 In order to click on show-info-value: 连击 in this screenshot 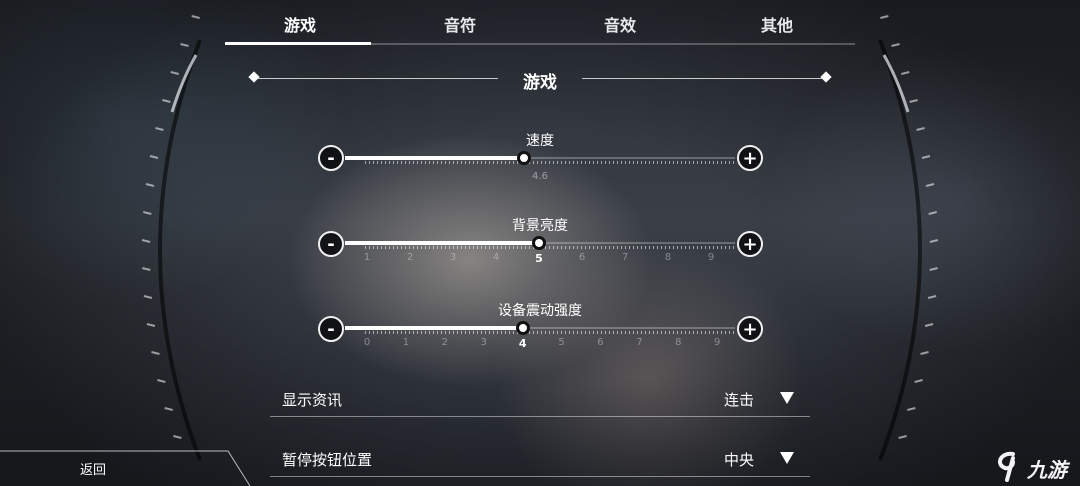, I will do `click(739, 399)`.